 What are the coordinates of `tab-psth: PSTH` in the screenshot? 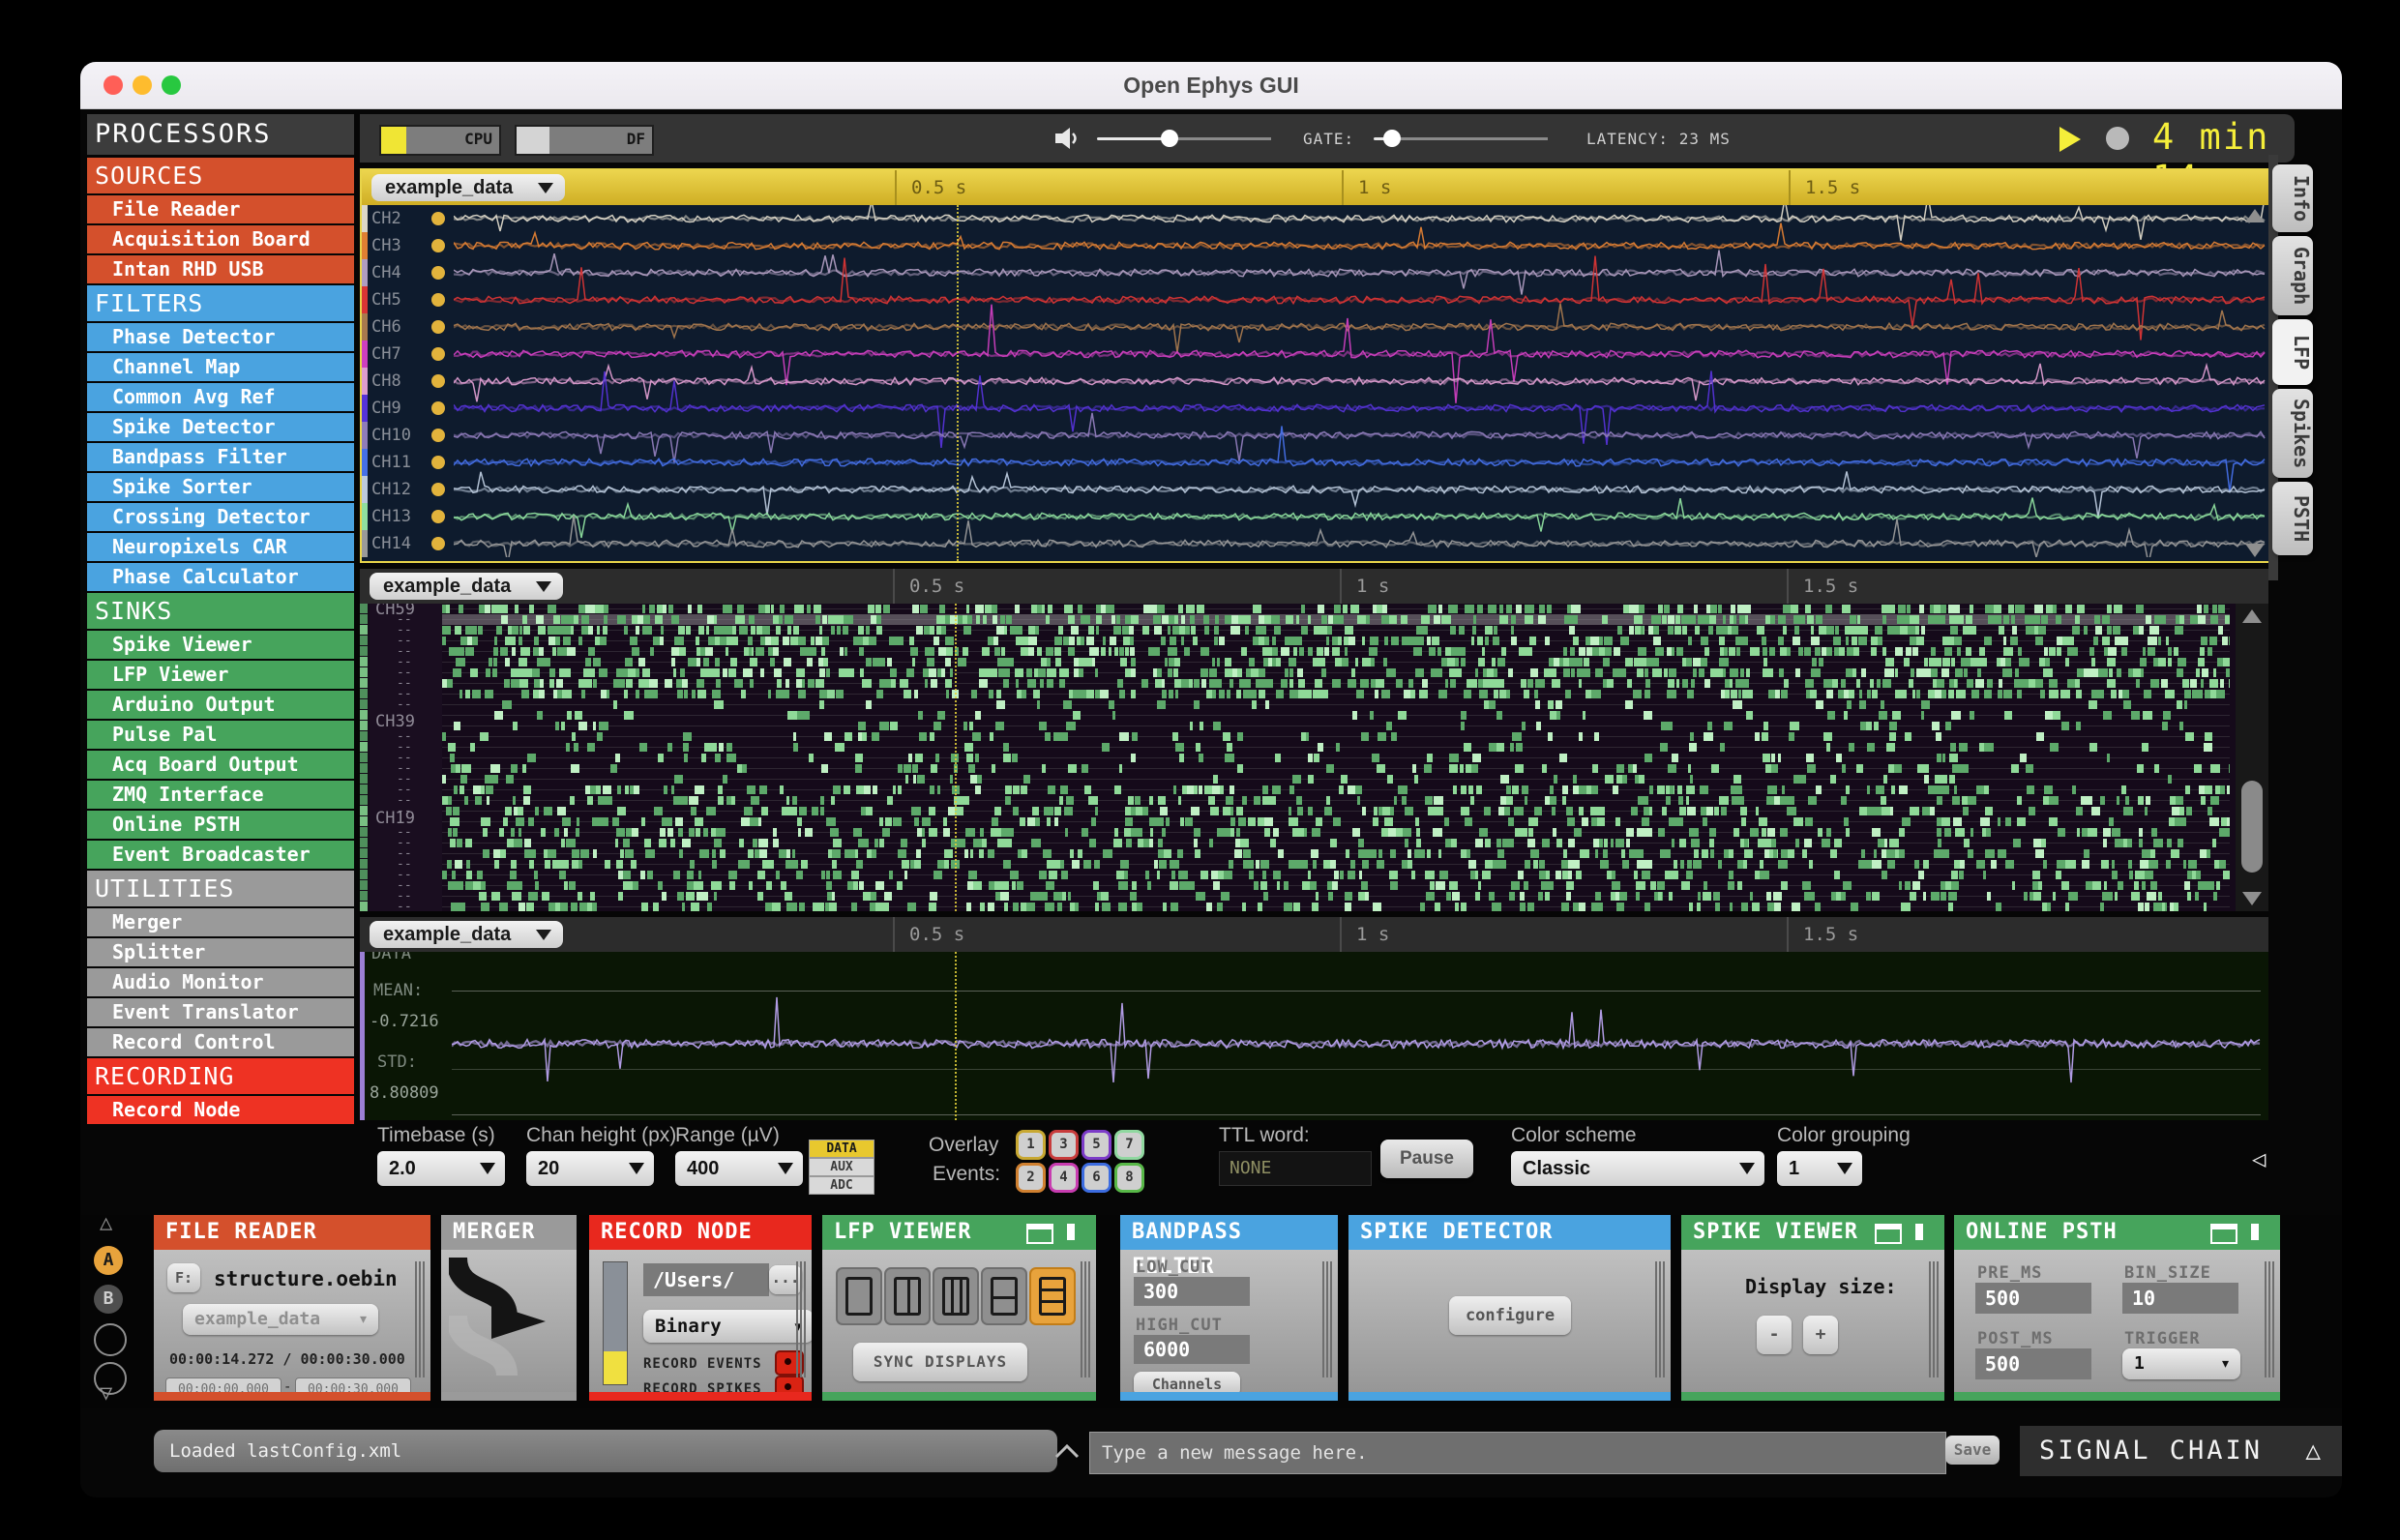 It's located at (2292, 518).